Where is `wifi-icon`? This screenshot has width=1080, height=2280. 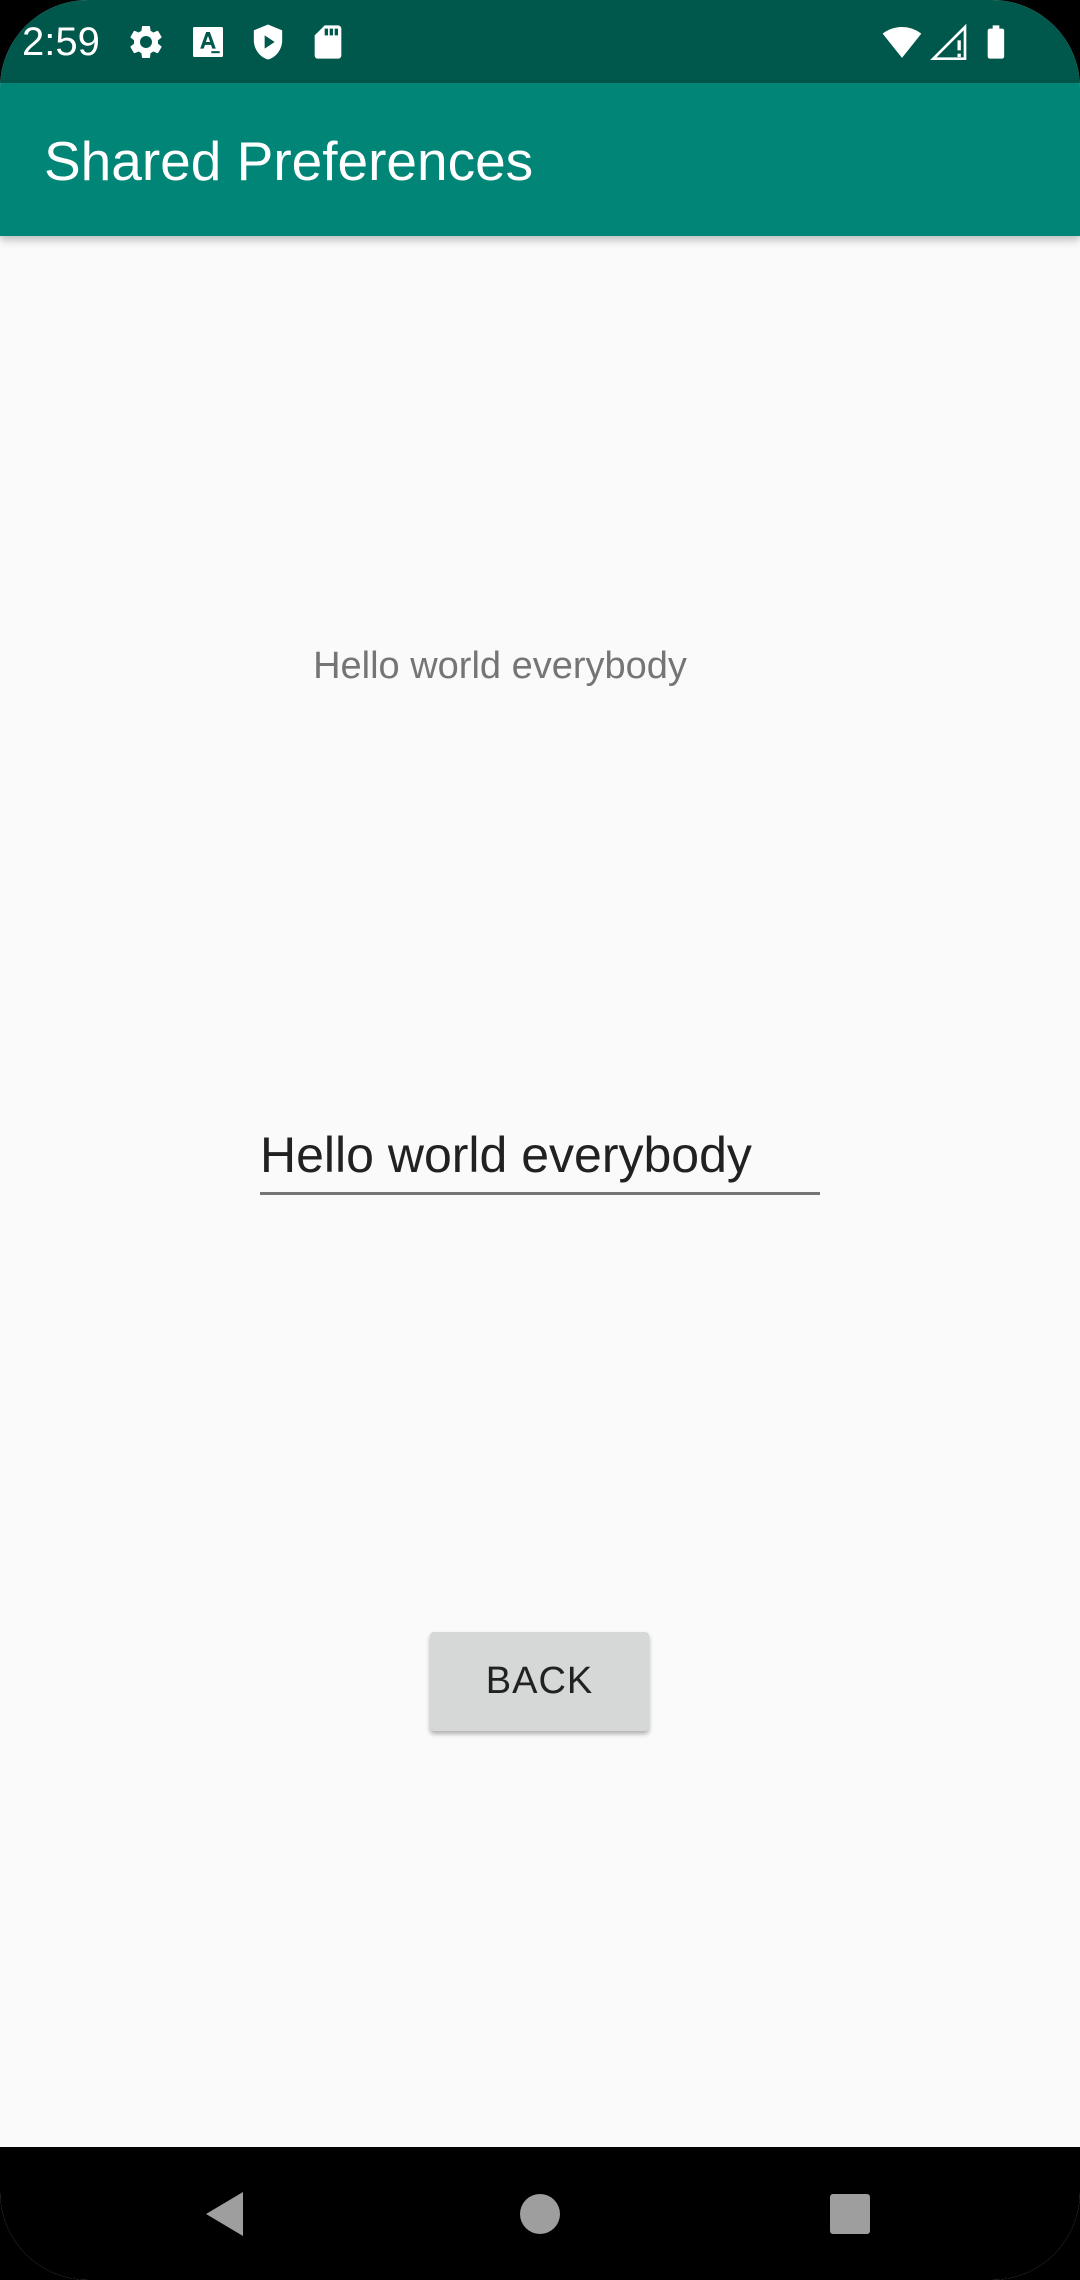
wifi-icon is located at coordinates (902, 42).